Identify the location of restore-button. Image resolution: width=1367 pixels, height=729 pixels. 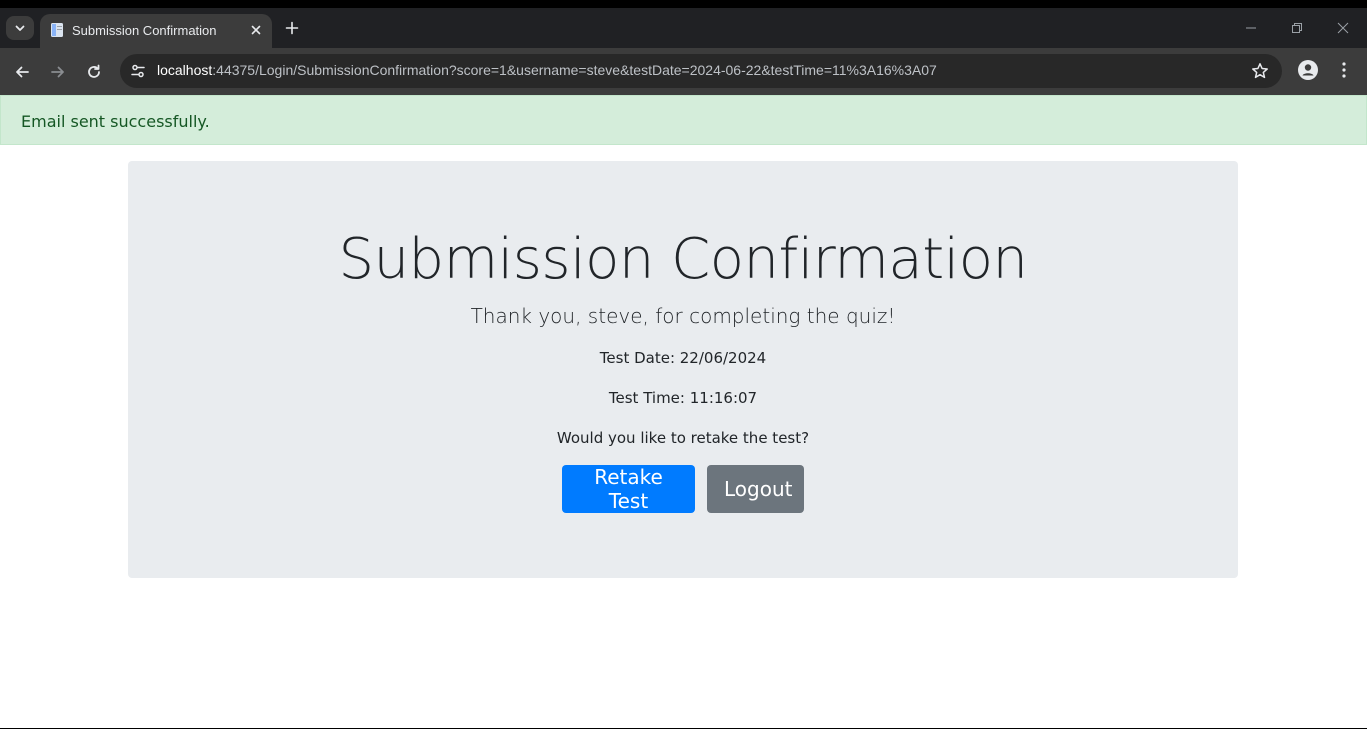
(1297, 28).